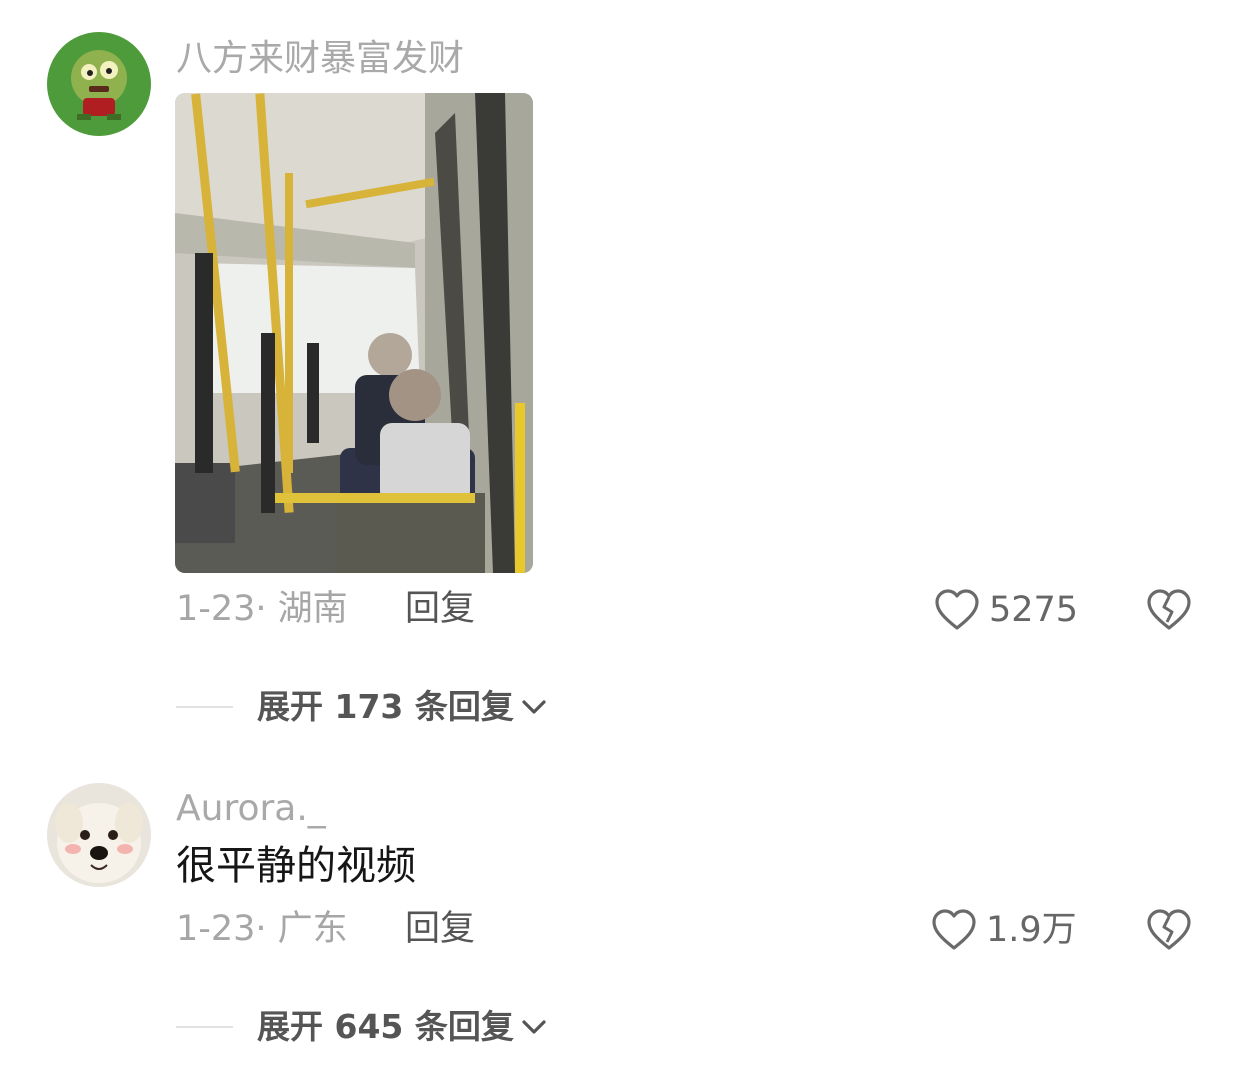 The width and height of the screenshot is (1242, 1080). I want to click on like-button: 1.9万, so click(1003, 930).